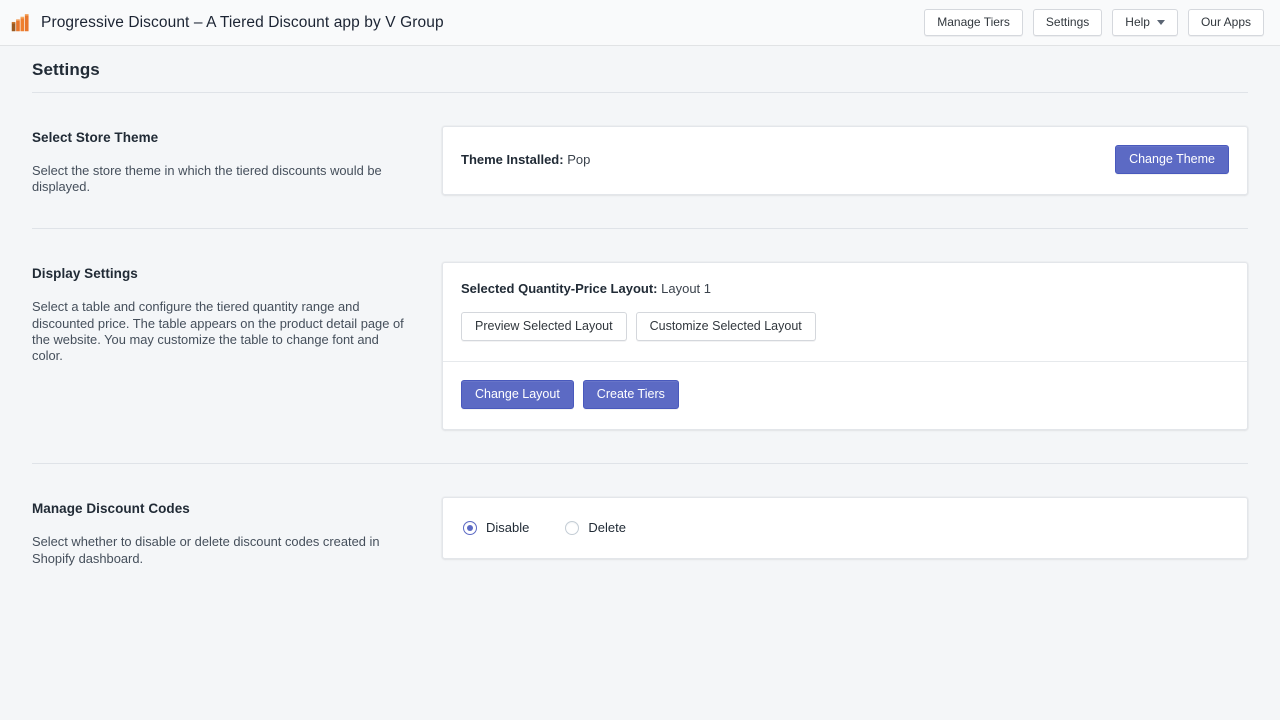 The height and width of the screenshot is (720, 1280). I want to click on section-content-discount-codes: Disable Delete, so click(845, 528).